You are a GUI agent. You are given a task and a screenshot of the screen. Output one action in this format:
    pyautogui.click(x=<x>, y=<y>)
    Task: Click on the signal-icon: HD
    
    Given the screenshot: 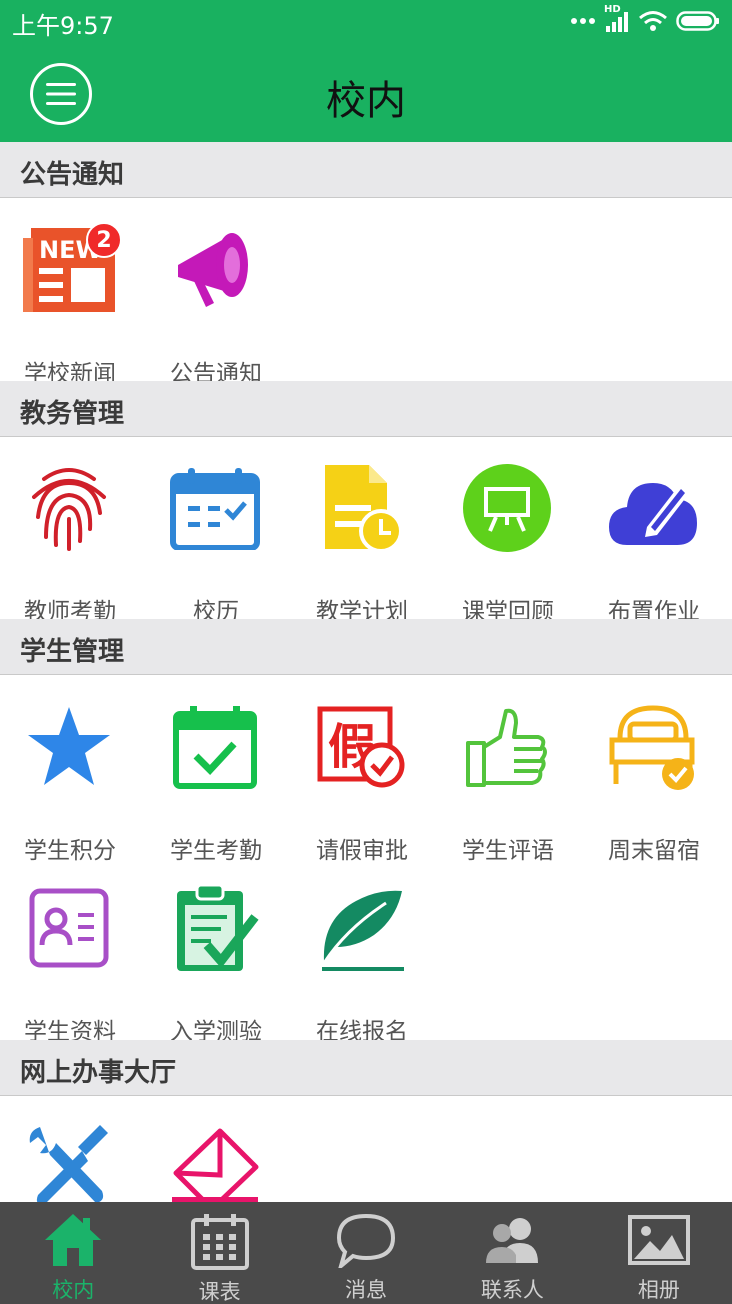 What is the action you would take?
    pyautogui.click(x=617, y=19)
    